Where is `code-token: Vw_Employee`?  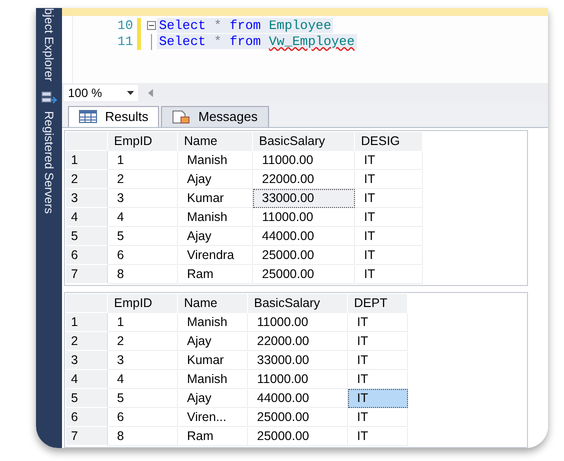
code-token: Vw_Employee is located at coordinates (311, 42).